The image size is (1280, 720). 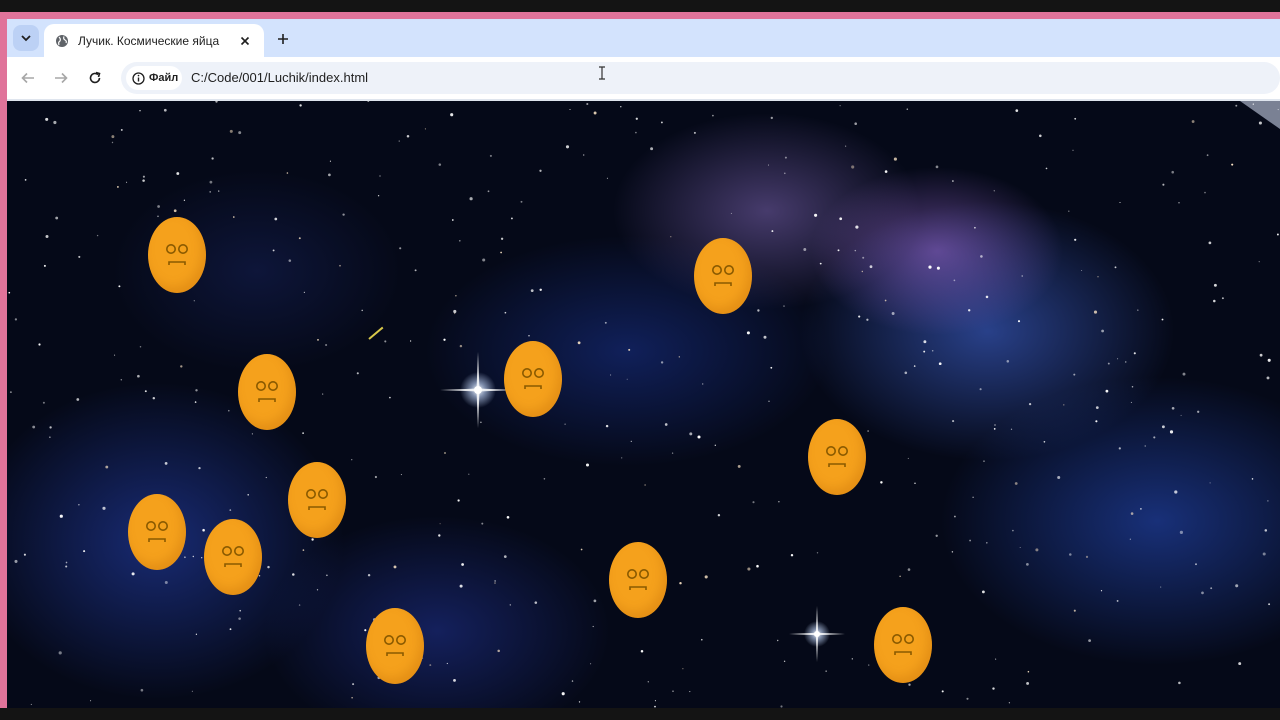 What do you see at coordinates (62, 41) in the screenshot?
I see `globe-icon` at bounding box center [62, 41].